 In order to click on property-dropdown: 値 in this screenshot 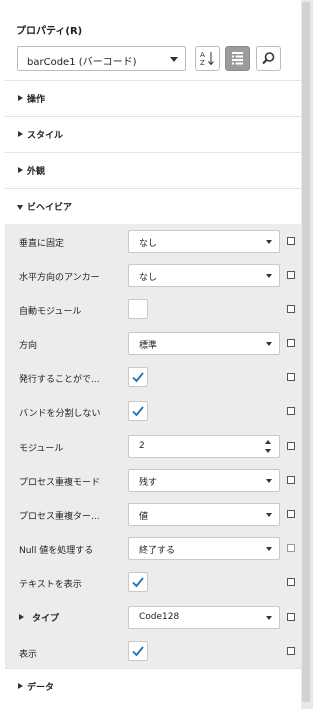, I will do `click(204, 514)`.